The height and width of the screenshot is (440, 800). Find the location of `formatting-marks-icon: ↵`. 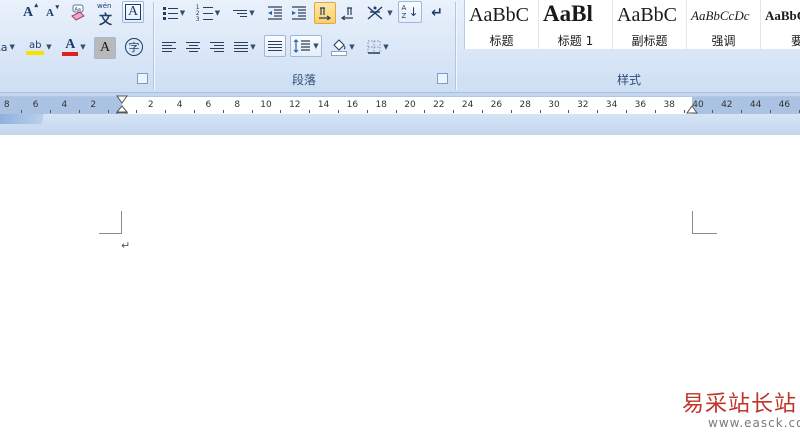

formatting-marks-icon: ↵ is located at coordinates (437, 13).